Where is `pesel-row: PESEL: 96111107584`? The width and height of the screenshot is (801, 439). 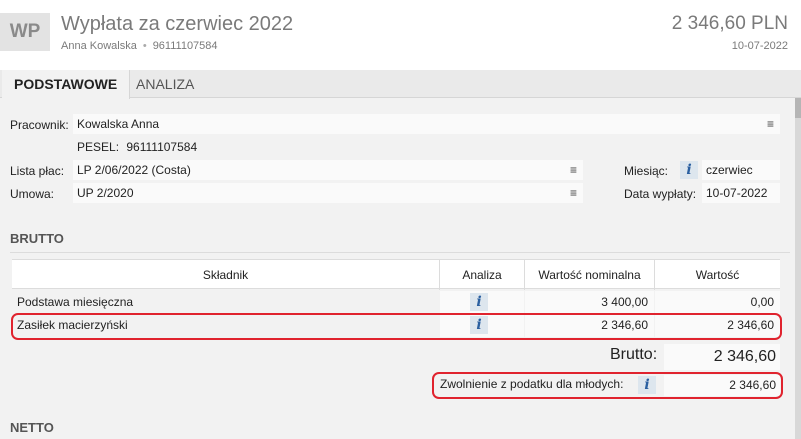
pesel-row: PESEL: 96111107584 is located at coordinates (426, 147).